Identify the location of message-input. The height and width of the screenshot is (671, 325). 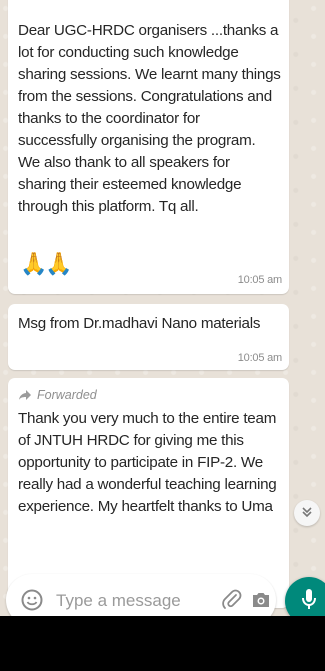
(131, 601).